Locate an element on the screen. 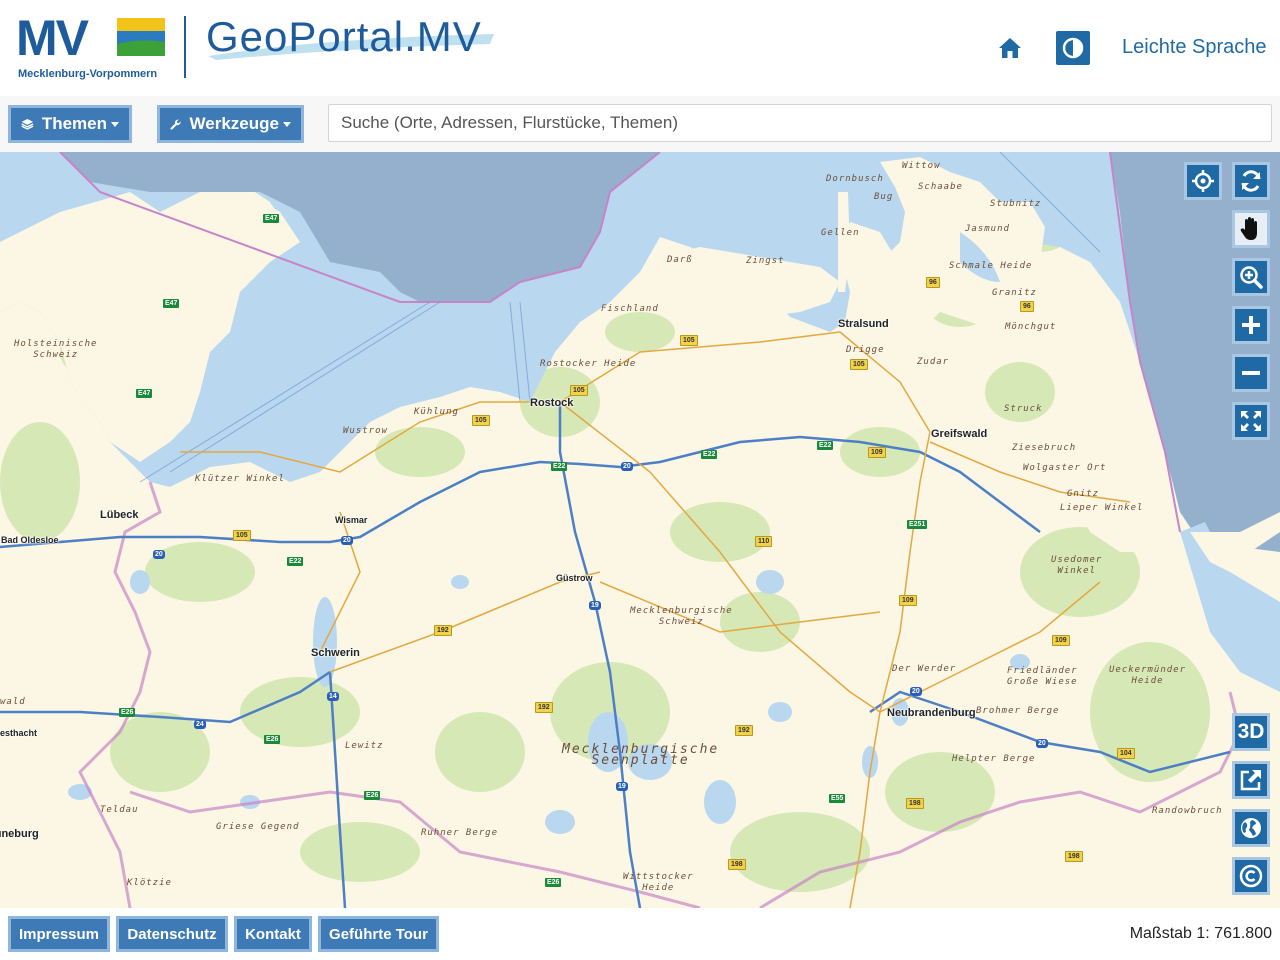 The width and height of the screenshot is (1280, 960). landscape-label: Rostocker Heide is located at coordinates (588, 364).